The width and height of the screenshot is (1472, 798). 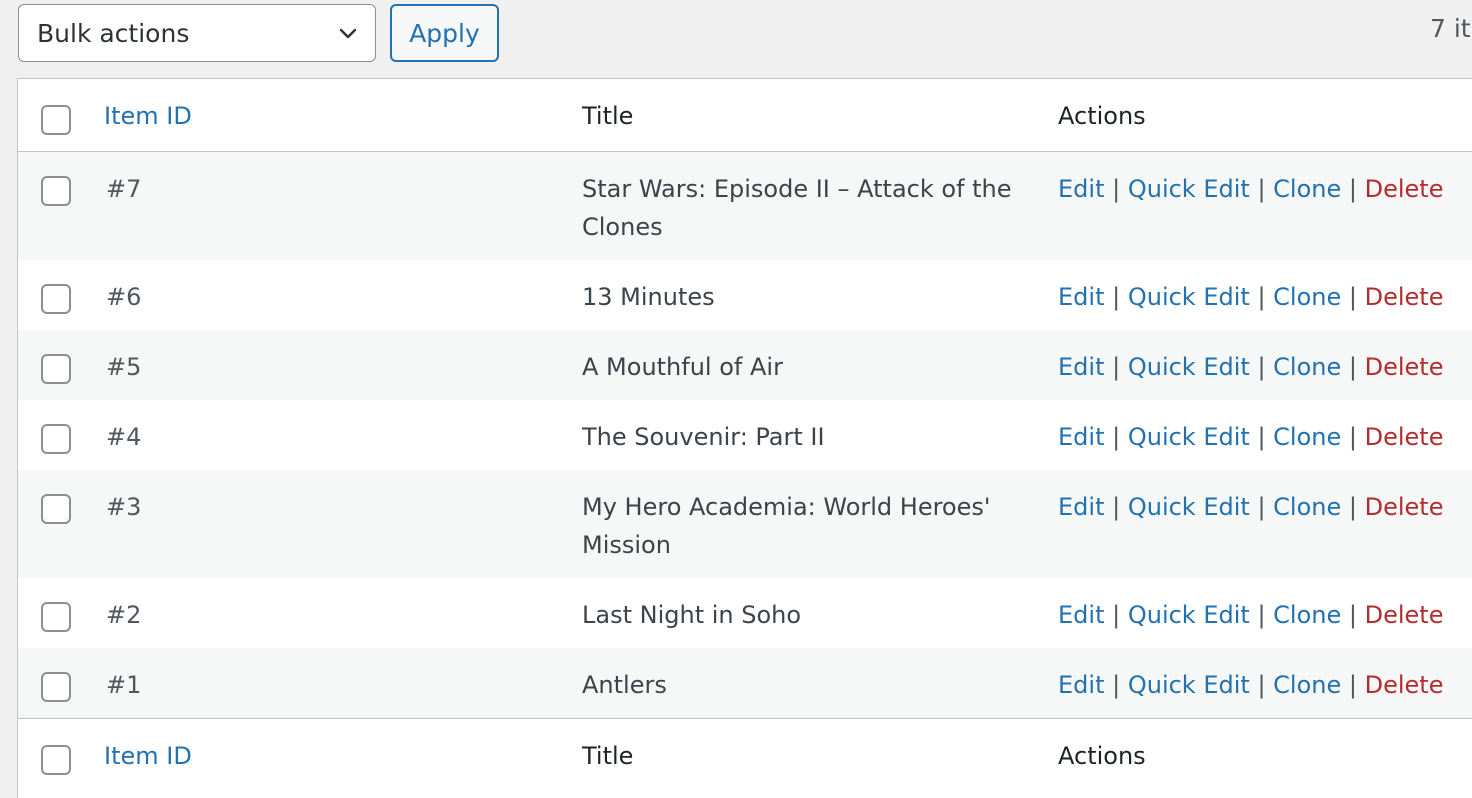 What do you see at coordinates (348, 33) in the screenshot?
I see `chevron-down-icon` at bounding box center [348, 33].